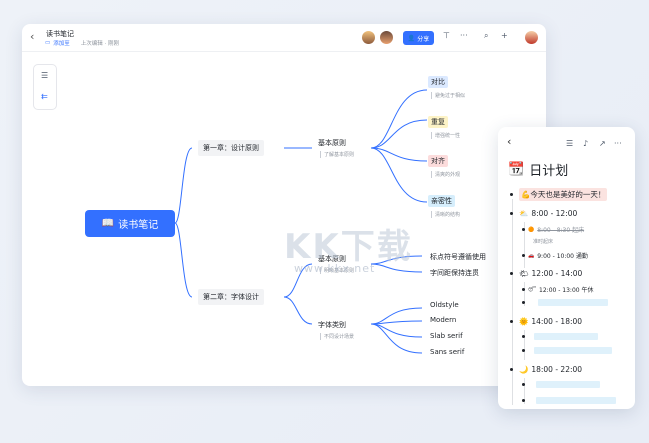 The image size is (649, 443). I want to click on topic-tag: 亲密性, so click(441, 201).